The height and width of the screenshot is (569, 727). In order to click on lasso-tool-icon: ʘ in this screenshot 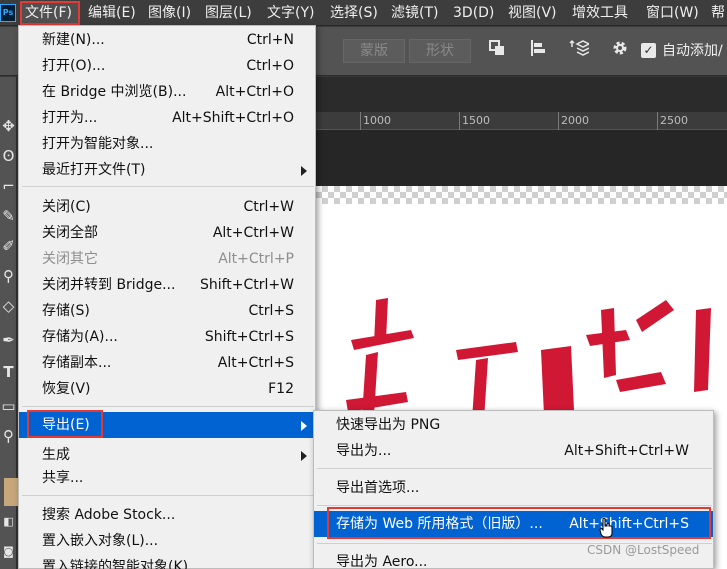, I will do `click(8, 156)`.